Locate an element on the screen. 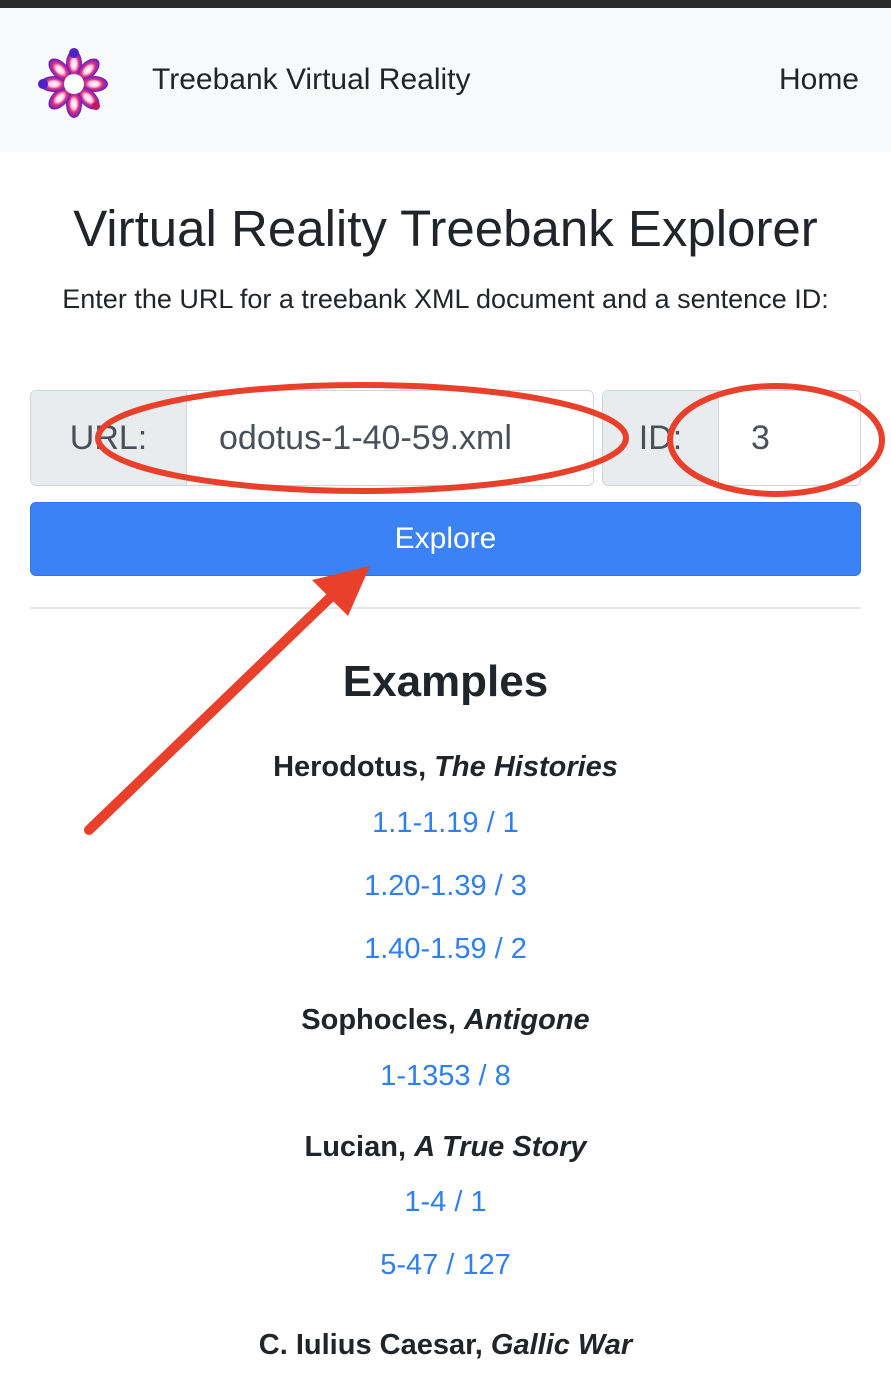 This screenshot has width=891, height=1374. id-input-group: ID: is located at coordinates (731, 438).